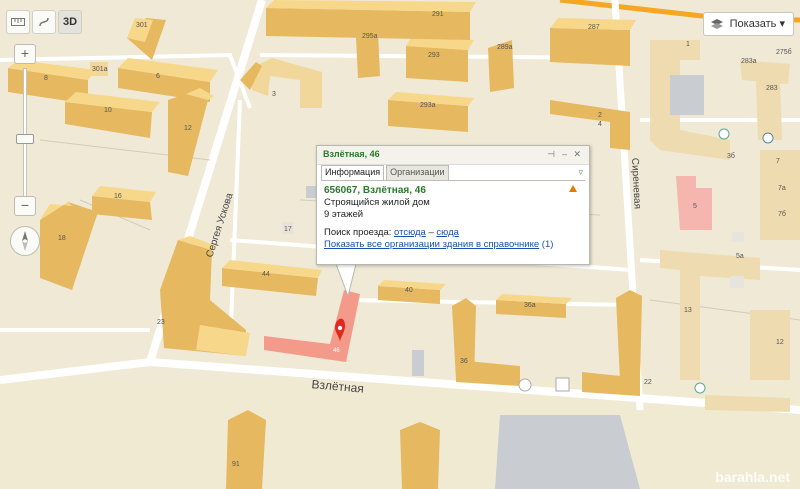  Describe the element at coordinates (62, 238) in the screenshot. I see `building-label: 18` at that location.